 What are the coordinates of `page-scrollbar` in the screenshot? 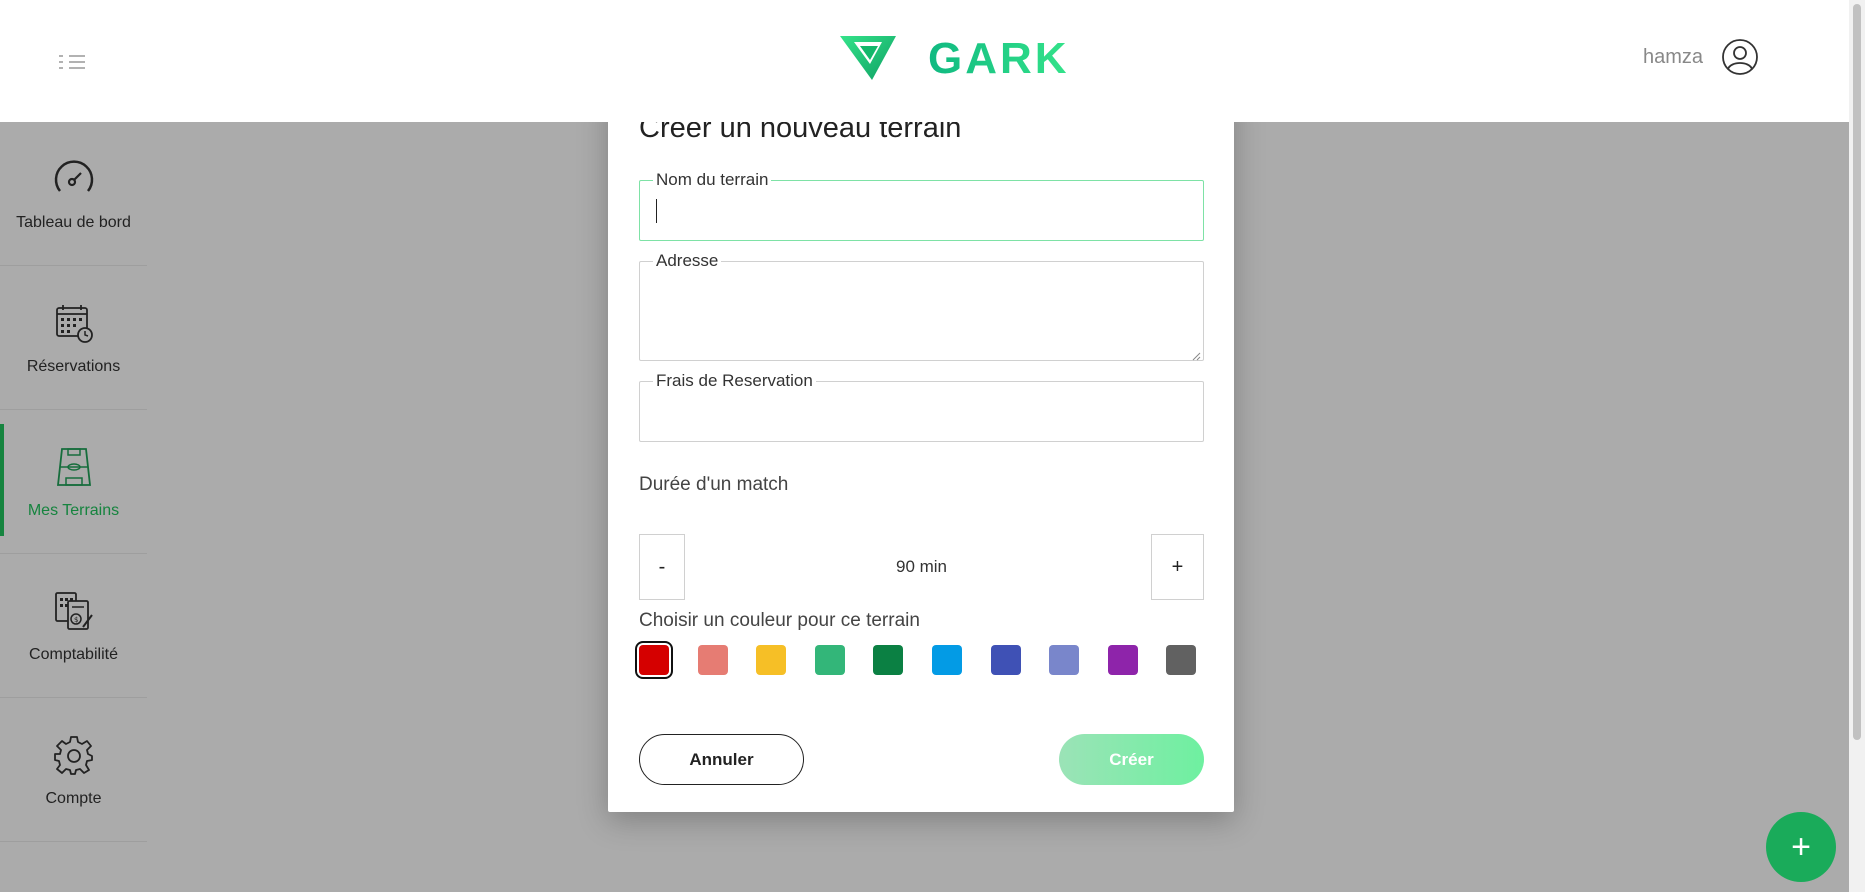 It's located at (1857, 446).